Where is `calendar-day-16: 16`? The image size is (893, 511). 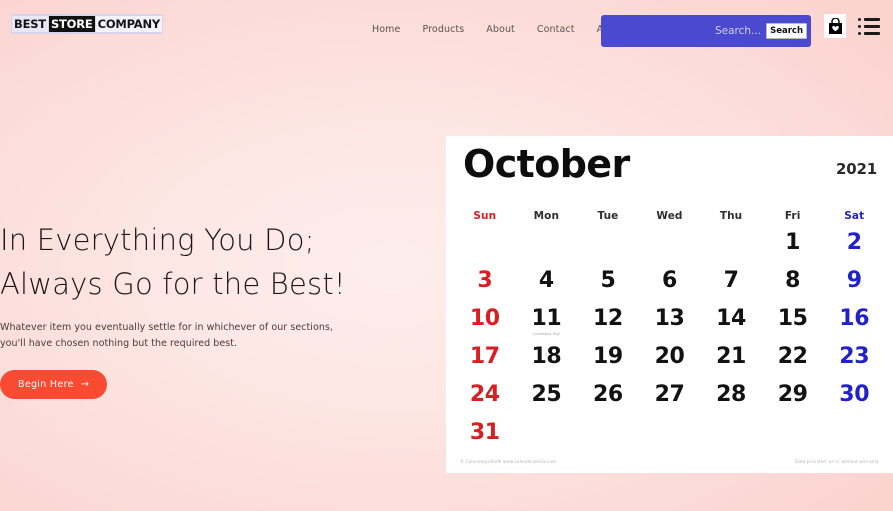
calendar-day-16: 16 is located at coordinates (854, 323).